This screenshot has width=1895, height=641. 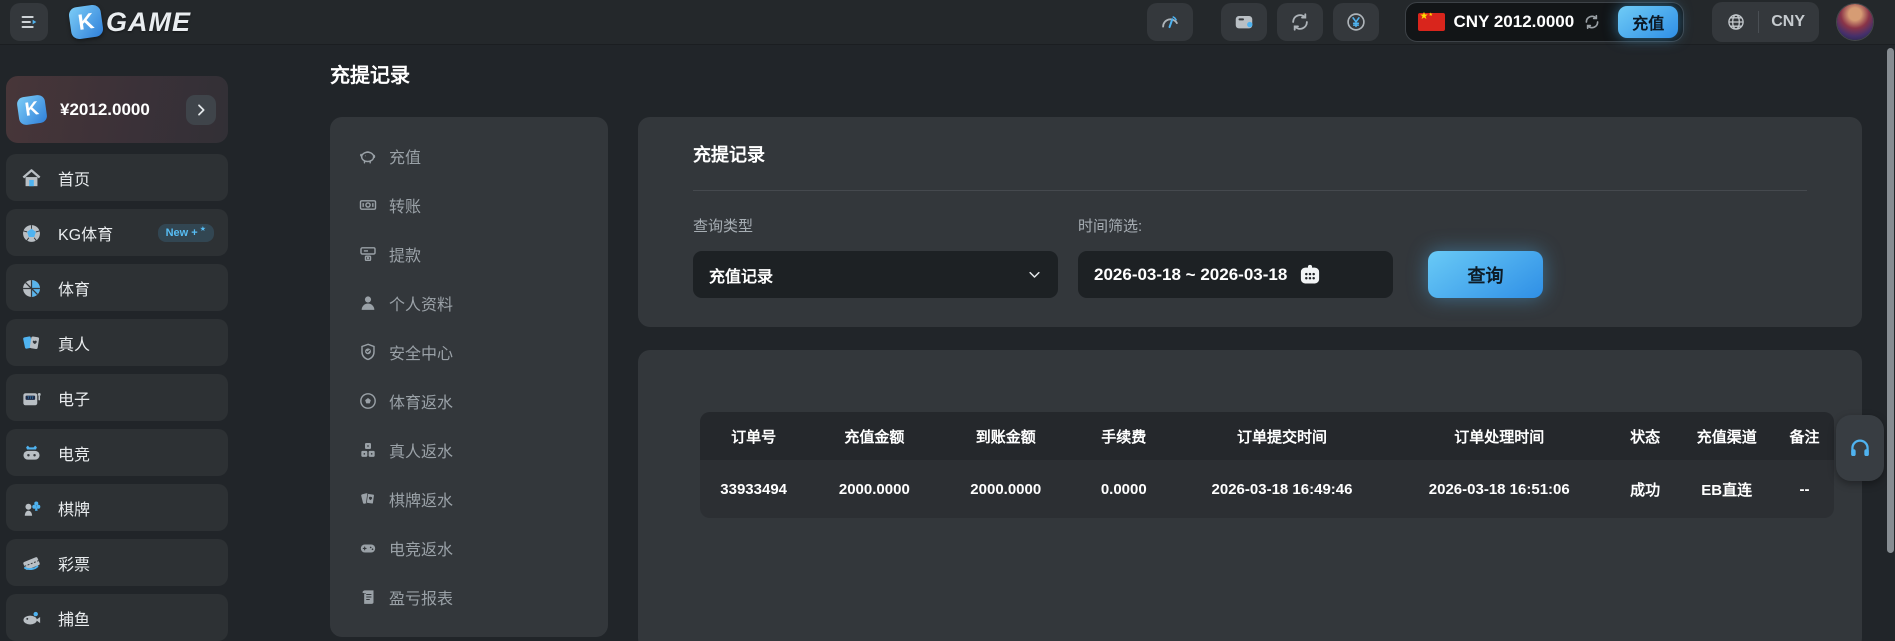 I want to click on calendar-icon, so click(x=1310, y=275).